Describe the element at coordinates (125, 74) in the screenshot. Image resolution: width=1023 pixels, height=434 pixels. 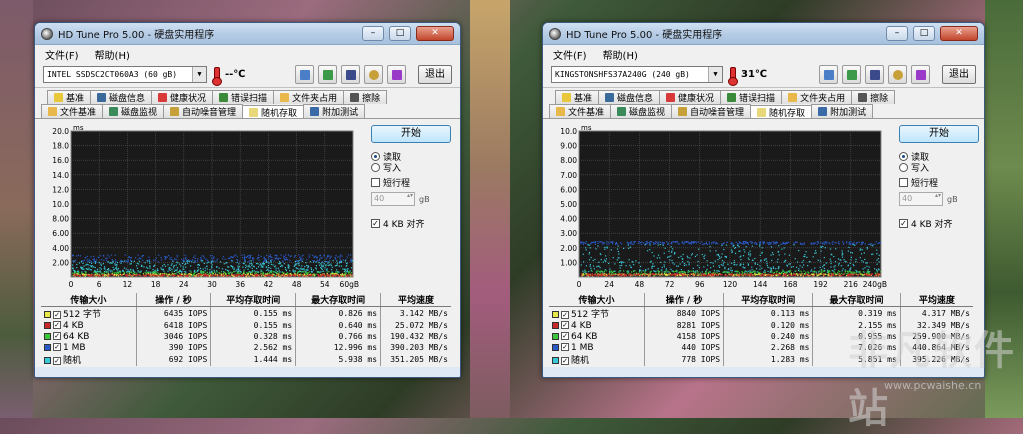
I see `drive-select: INTEL SSDSC2CT060A3 (60 gB) ▼` at that location.